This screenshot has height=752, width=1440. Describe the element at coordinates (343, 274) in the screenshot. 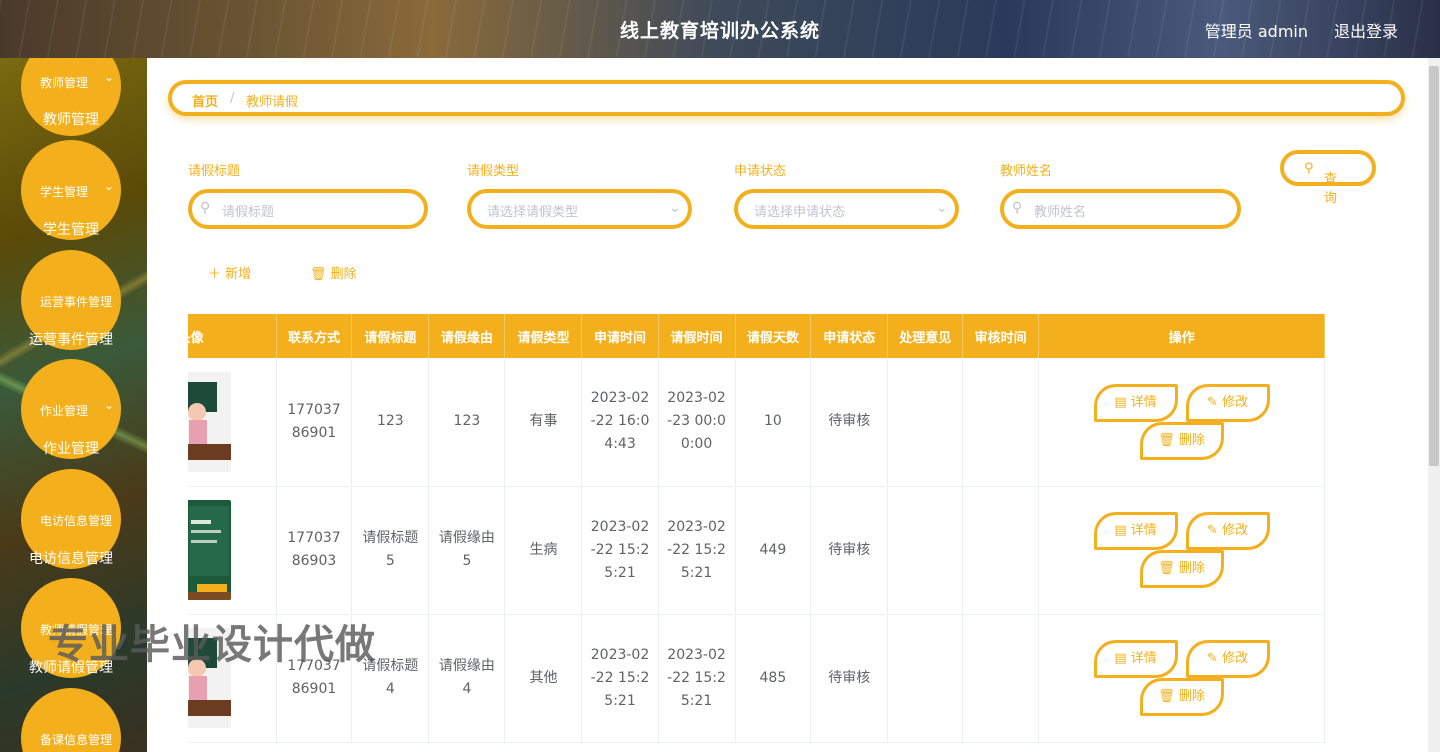

I see `delete-button-label: 删除` at that location.